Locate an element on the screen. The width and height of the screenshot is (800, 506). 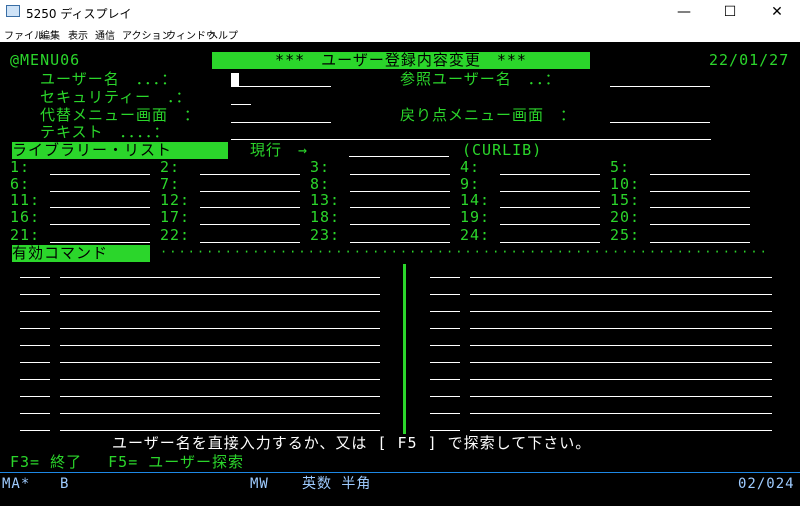
ref-user-field is located at coordinates (660, 86).